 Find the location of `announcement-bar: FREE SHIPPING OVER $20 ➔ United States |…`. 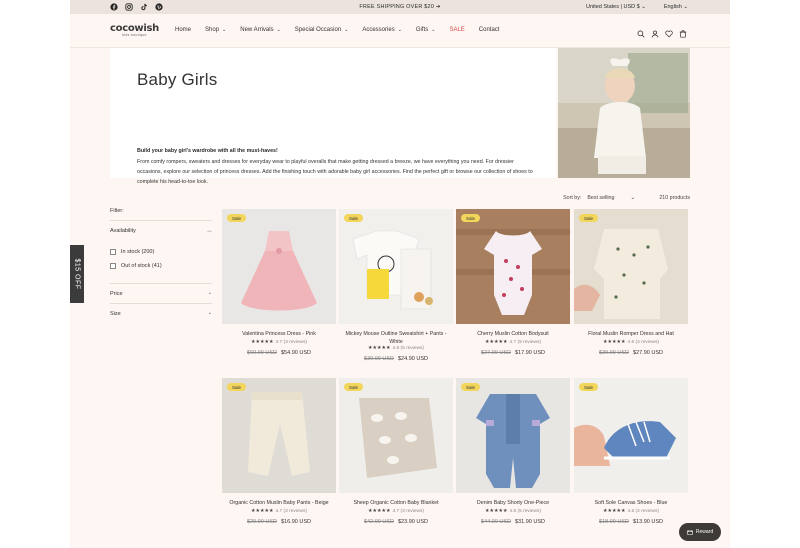

announcement-bar: FREE SHIPPING OVER $20 ➔ United States |… is located at coordinates (400, 7).